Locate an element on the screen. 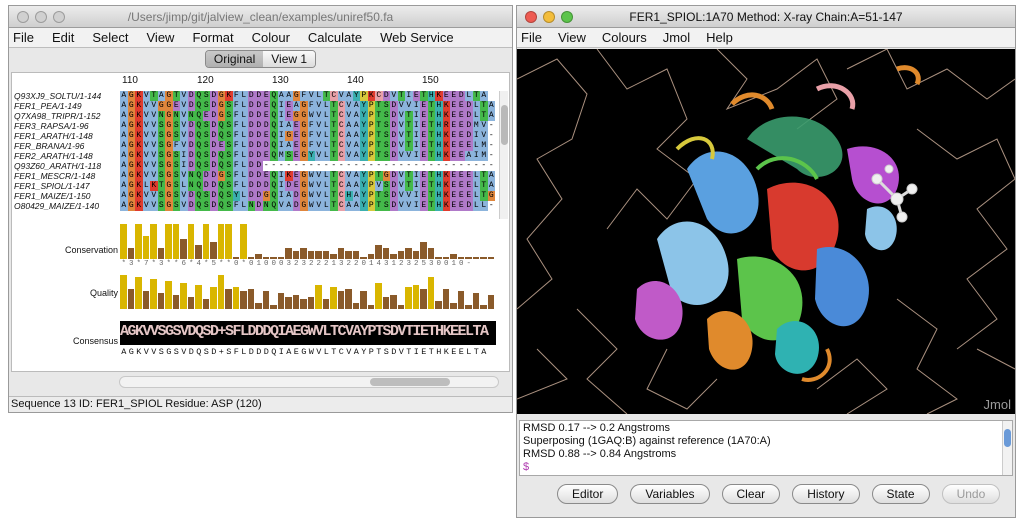 The image size is (1019, 520). residue-cell: N is located at coordinates (176, 116).